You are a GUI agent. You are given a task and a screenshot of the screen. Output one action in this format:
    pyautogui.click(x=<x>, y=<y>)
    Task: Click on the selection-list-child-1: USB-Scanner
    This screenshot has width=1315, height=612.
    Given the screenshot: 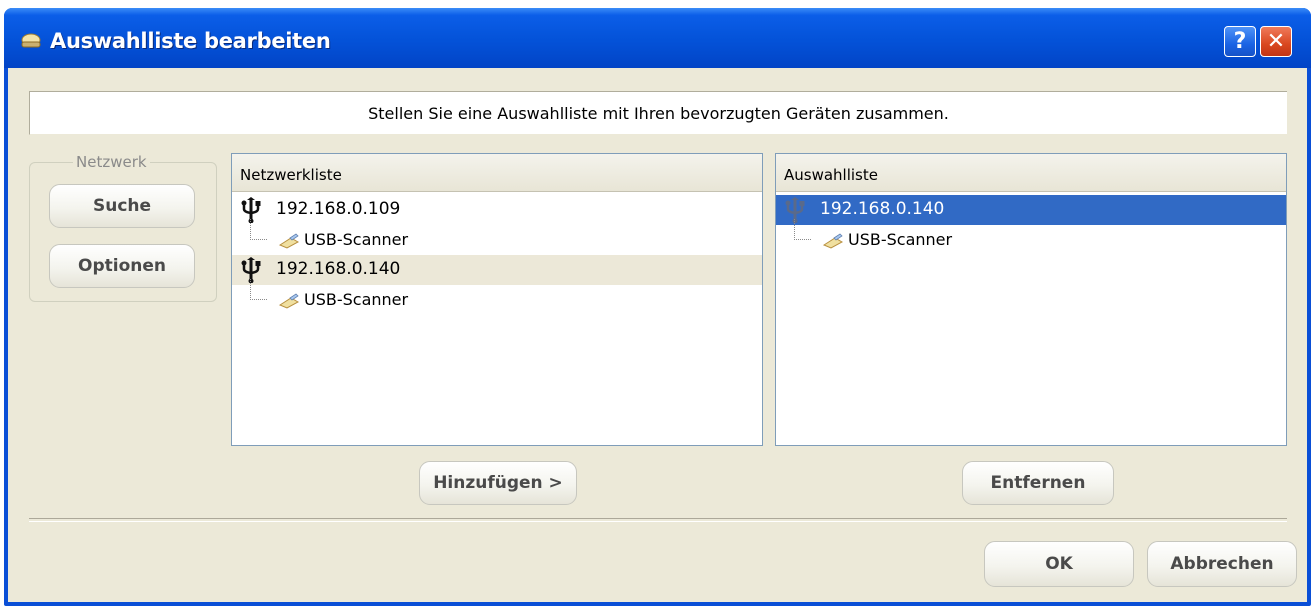 What is the action you would take?
    pyautogui.click(x=1031, y=237)
    